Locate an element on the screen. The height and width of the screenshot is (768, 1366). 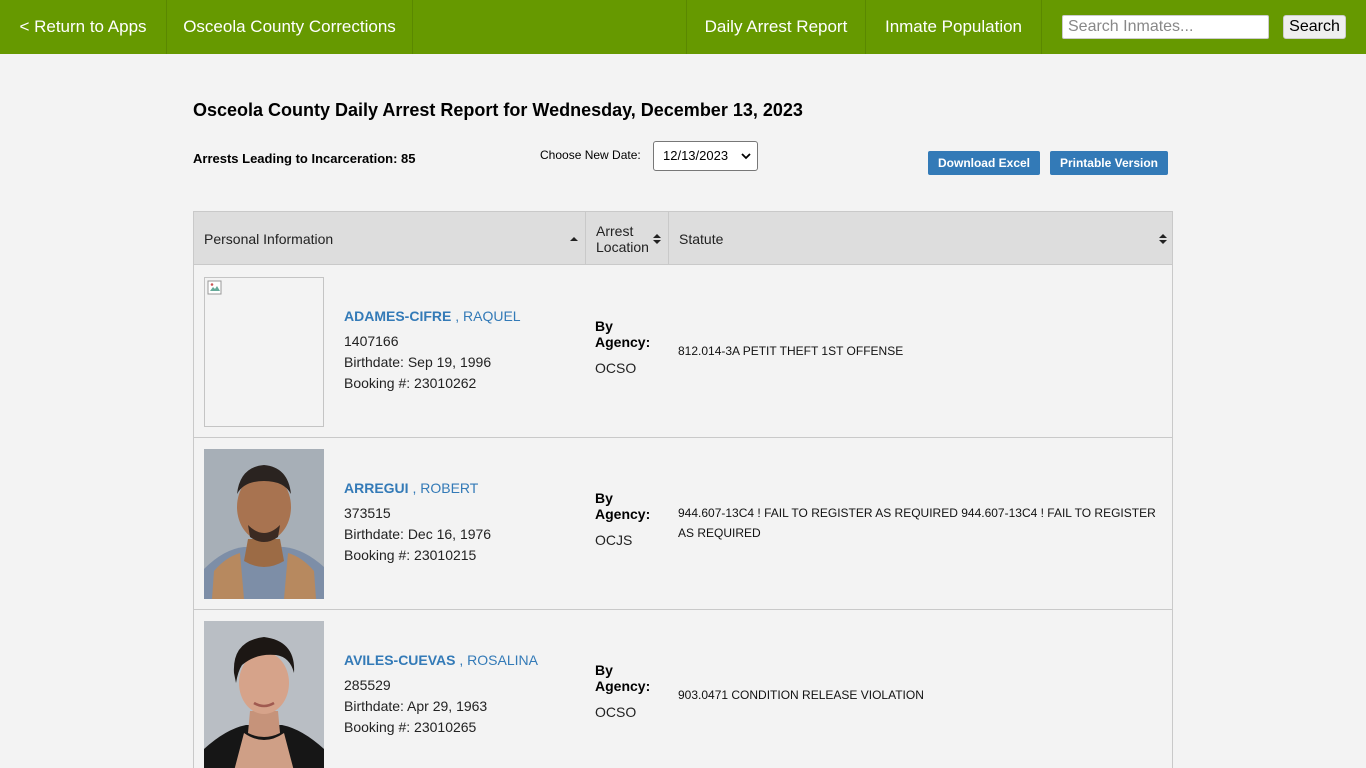
header-label: Location is located at coordinates (622, 247).